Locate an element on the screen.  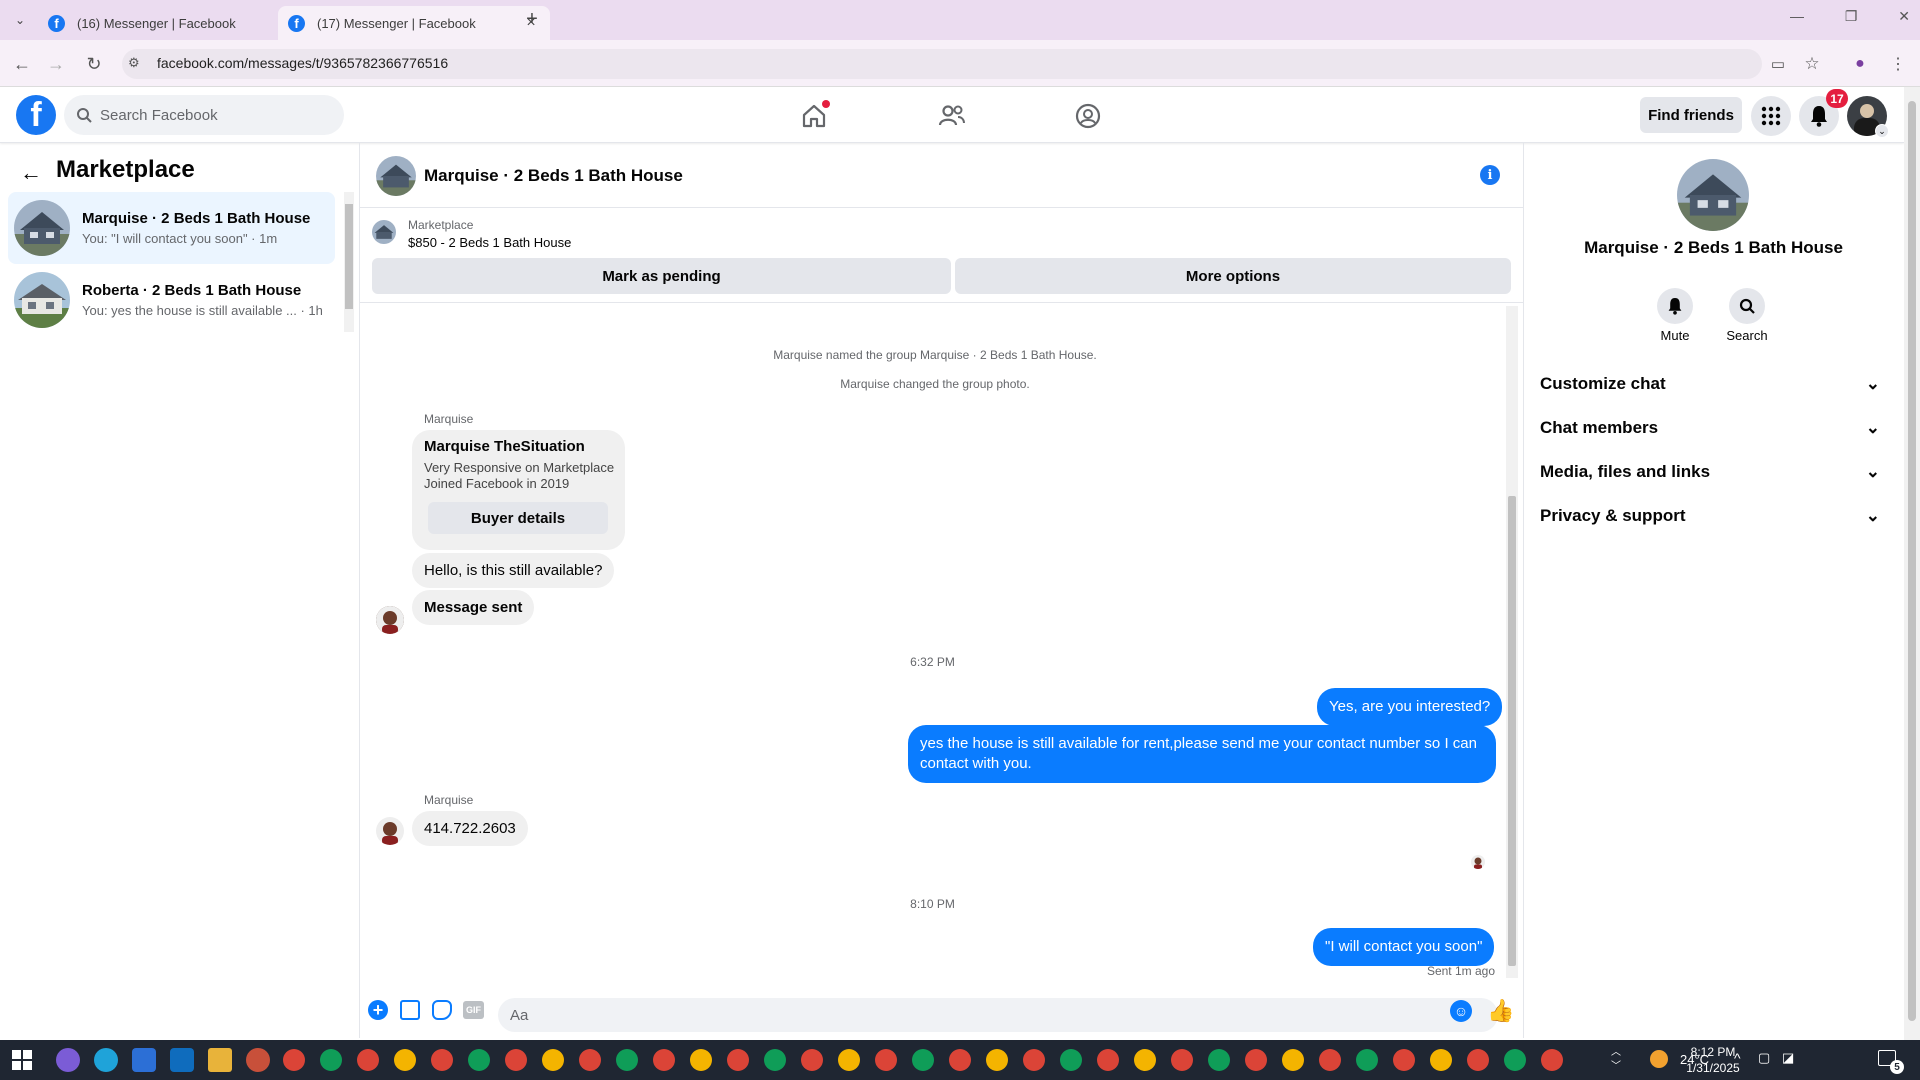
conversation-name: Marquise · 2 Beds 1 Bath House is located at coordinates (196, 218).